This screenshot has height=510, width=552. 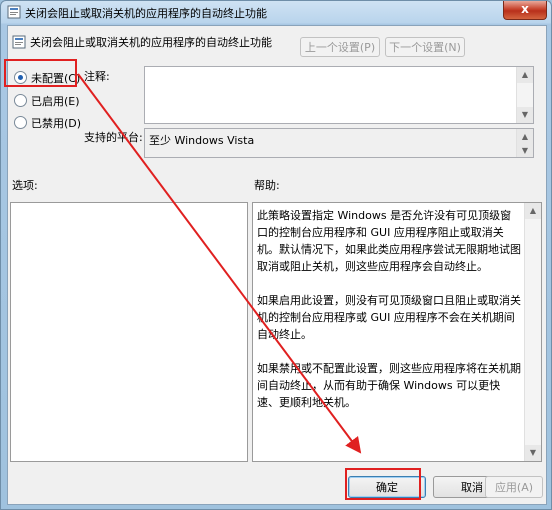 I want to click on previous-setting-button: 上一个设置(P), so click(x=340, y=47).